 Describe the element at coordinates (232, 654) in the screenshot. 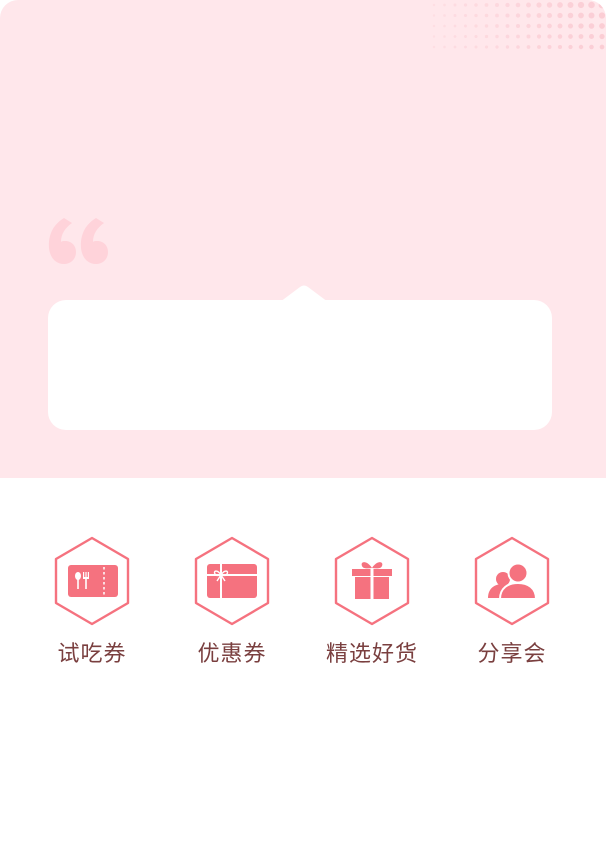

I see `menu-item-label: 优惠券` at that location.